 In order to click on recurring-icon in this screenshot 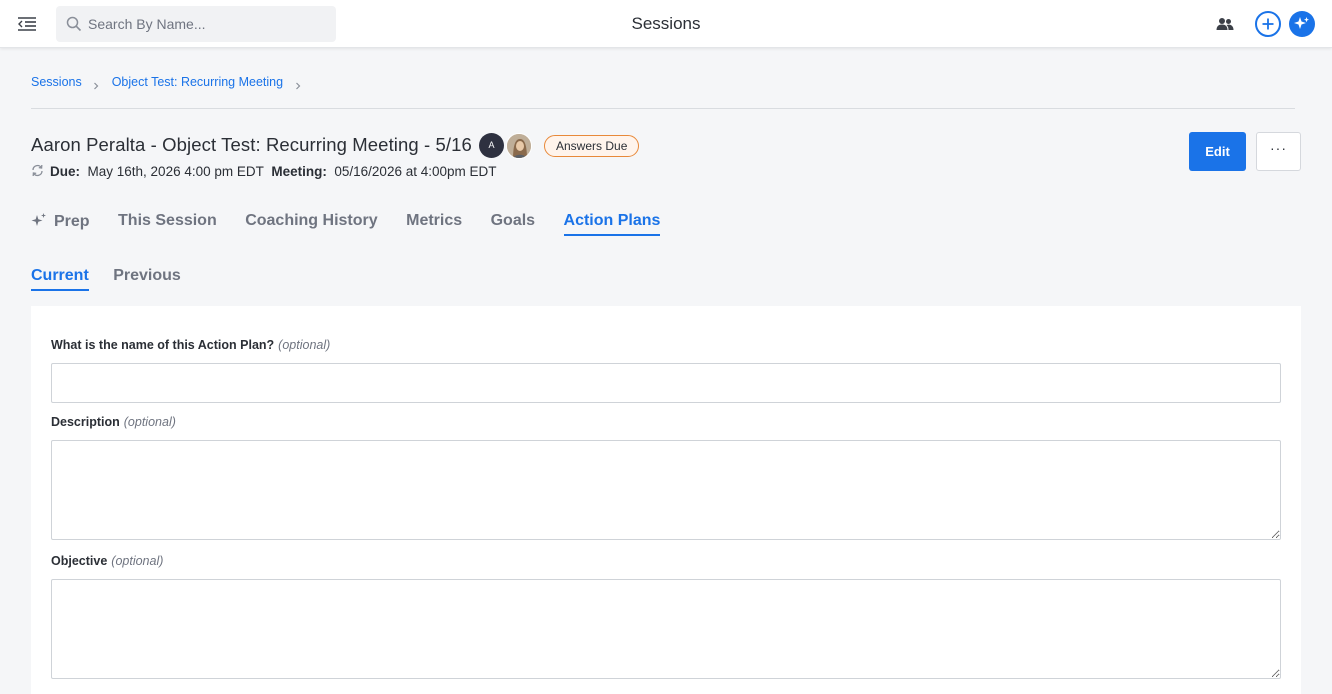, I will do `click(37, 170)`.